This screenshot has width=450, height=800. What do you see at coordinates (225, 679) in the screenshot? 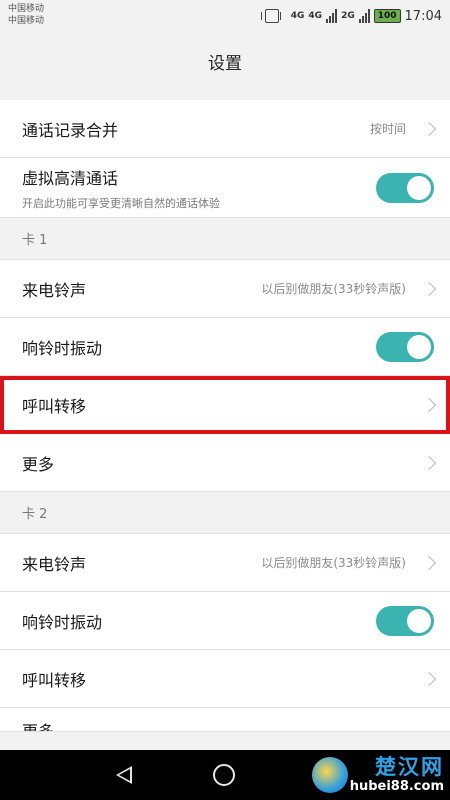
I see `setting-card2-call-forwarding: 呼叫转移` at bounding box center [225, 679].